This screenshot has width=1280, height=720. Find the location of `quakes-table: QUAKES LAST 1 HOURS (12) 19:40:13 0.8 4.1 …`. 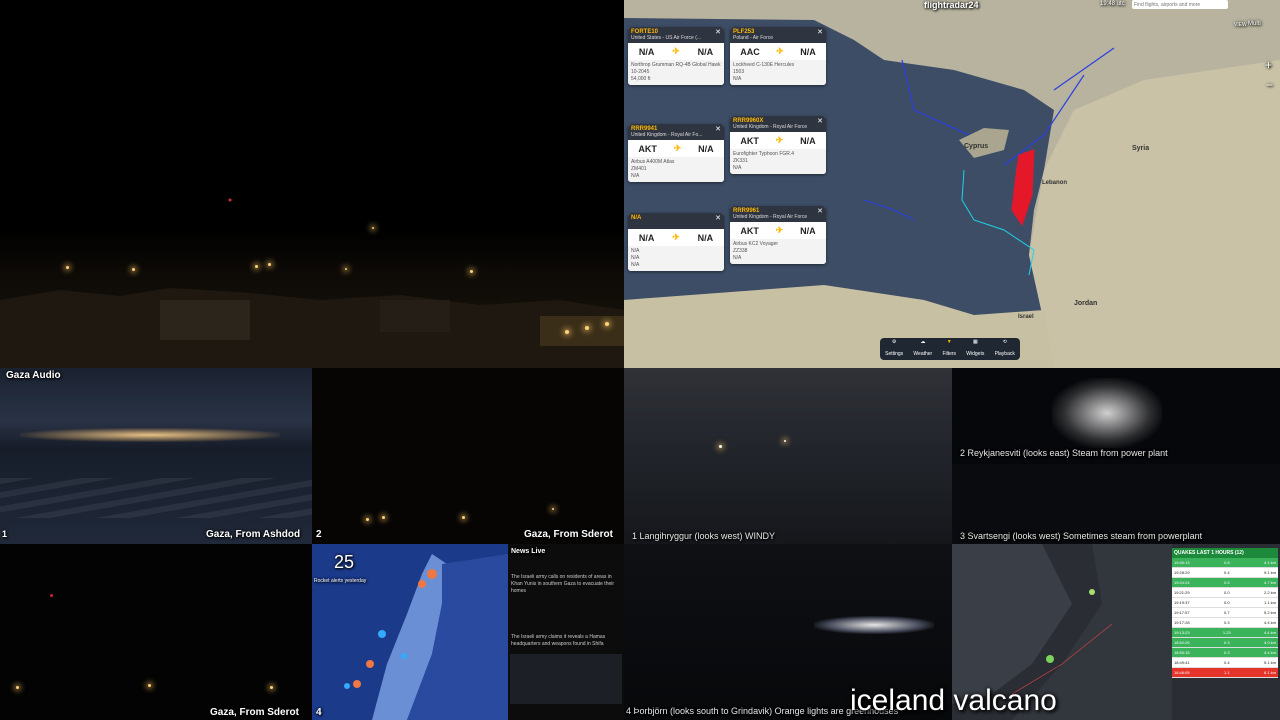

quakes-table: QUAKES LAST 1 HOURS (12) 19:40:13 0.8 4.1 … is located at coordinates (1225, 613).